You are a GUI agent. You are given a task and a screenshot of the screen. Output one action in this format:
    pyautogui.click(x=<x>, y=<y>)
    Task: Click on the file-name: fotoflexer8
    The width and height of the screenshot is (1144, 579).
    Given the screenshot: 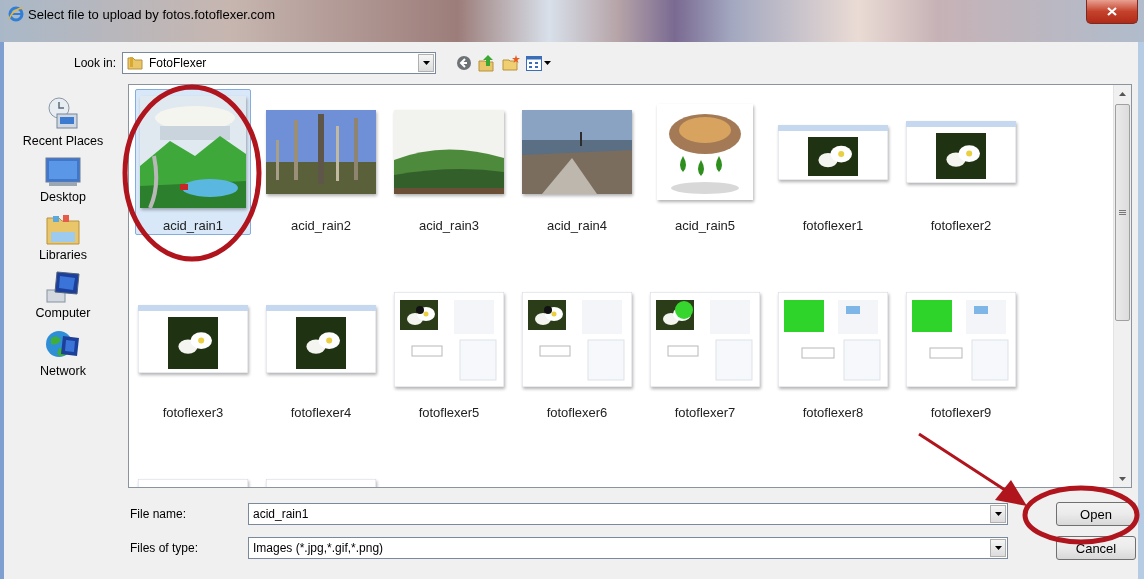 What is the action you would take?
    pyautogui.click(x=833, y=412)
    